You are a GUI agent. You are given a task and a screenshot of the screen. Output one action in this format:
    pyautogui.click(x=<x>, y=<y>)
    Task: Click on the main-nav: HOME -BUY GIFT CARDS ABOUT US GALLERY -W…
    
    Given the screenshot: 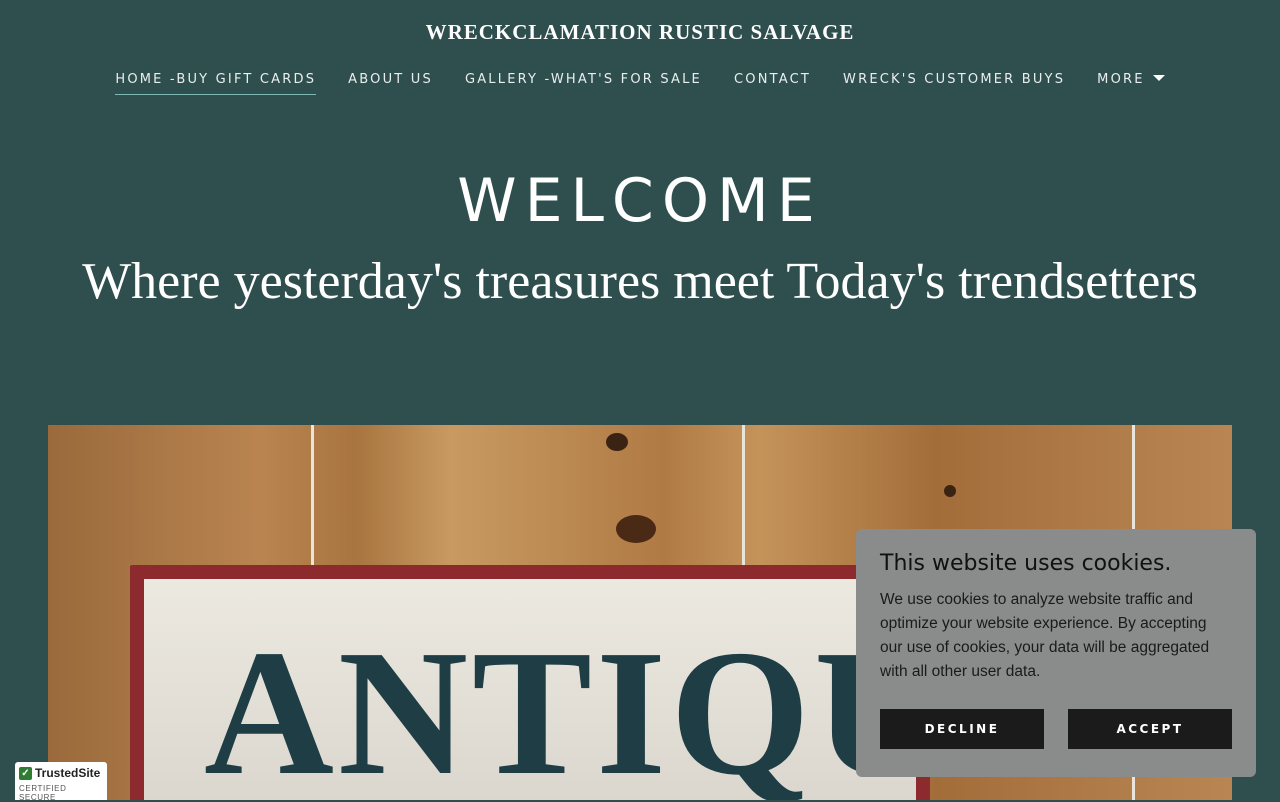 What is the action you would take?
    pyautogui.click(x=640, y=83)
    